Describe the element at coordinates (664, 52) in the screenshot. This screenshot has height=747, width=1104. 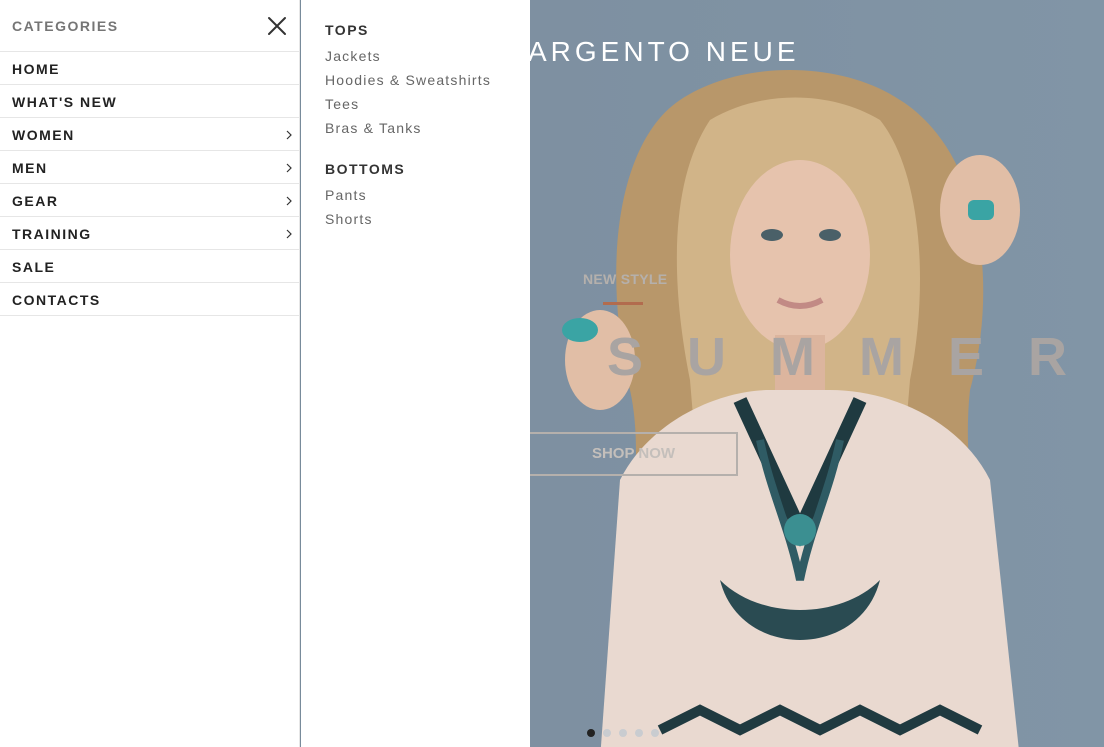
I see `store-logo: ARGENTO NEUE` at that location.